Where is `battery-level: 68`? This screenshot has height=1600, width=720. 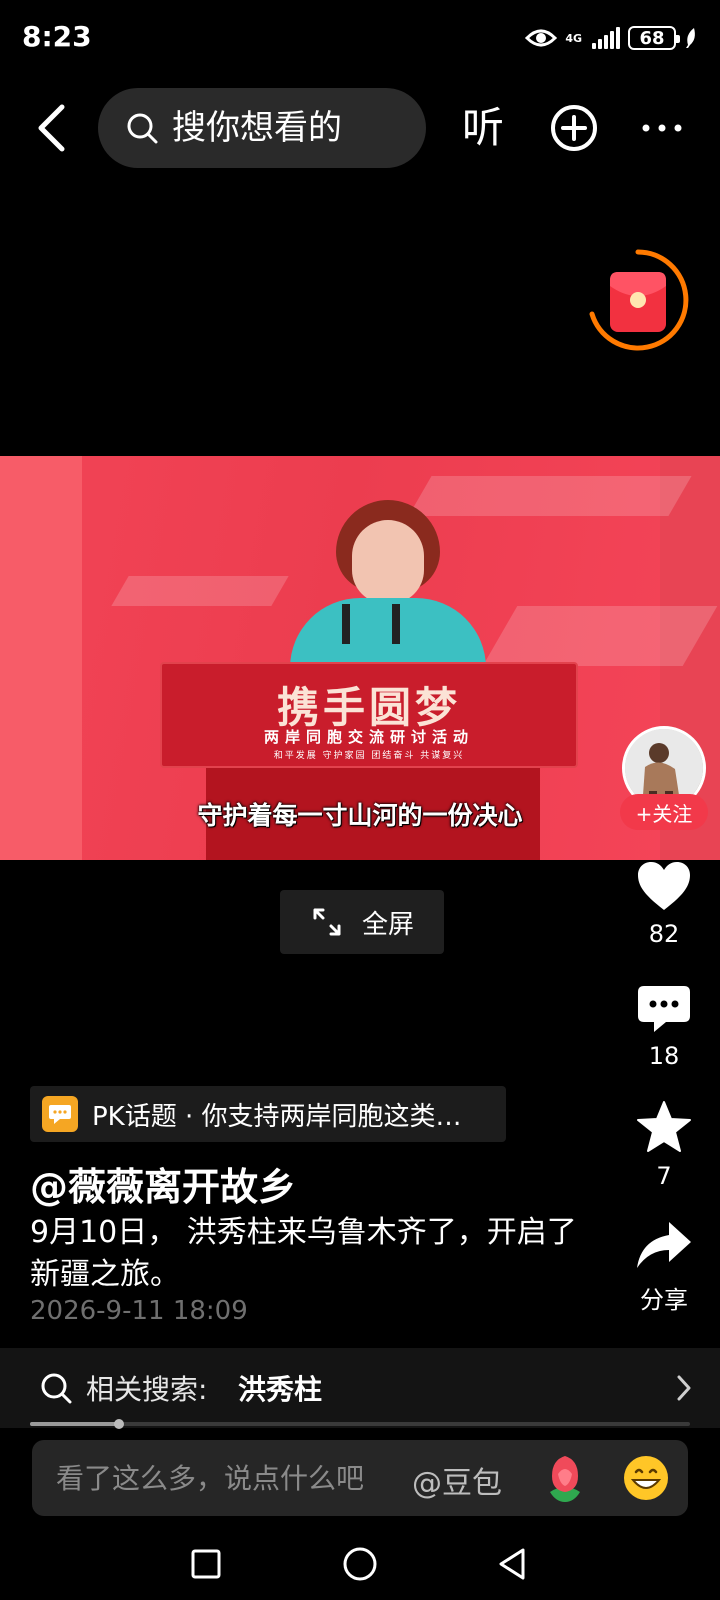
battery-level: 68 is located at coordinates (652, 38).